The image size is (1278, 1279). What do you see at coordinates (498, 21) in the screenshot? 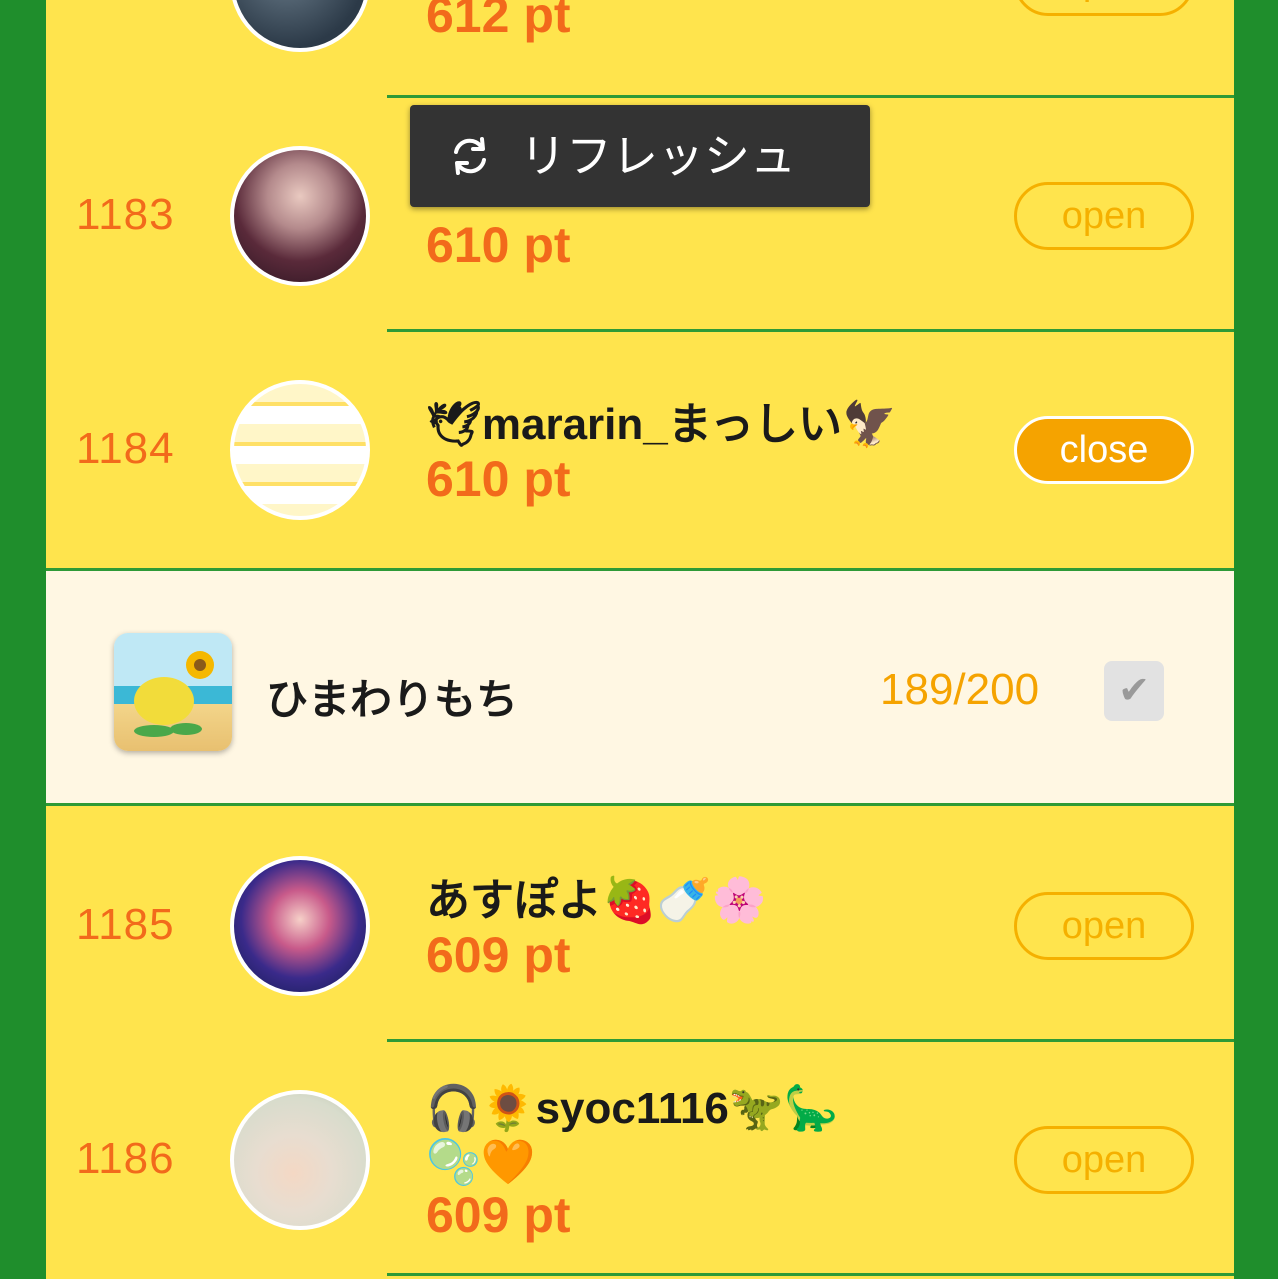
I see `points-label: 612 pt` at bounding box center [498, 21].